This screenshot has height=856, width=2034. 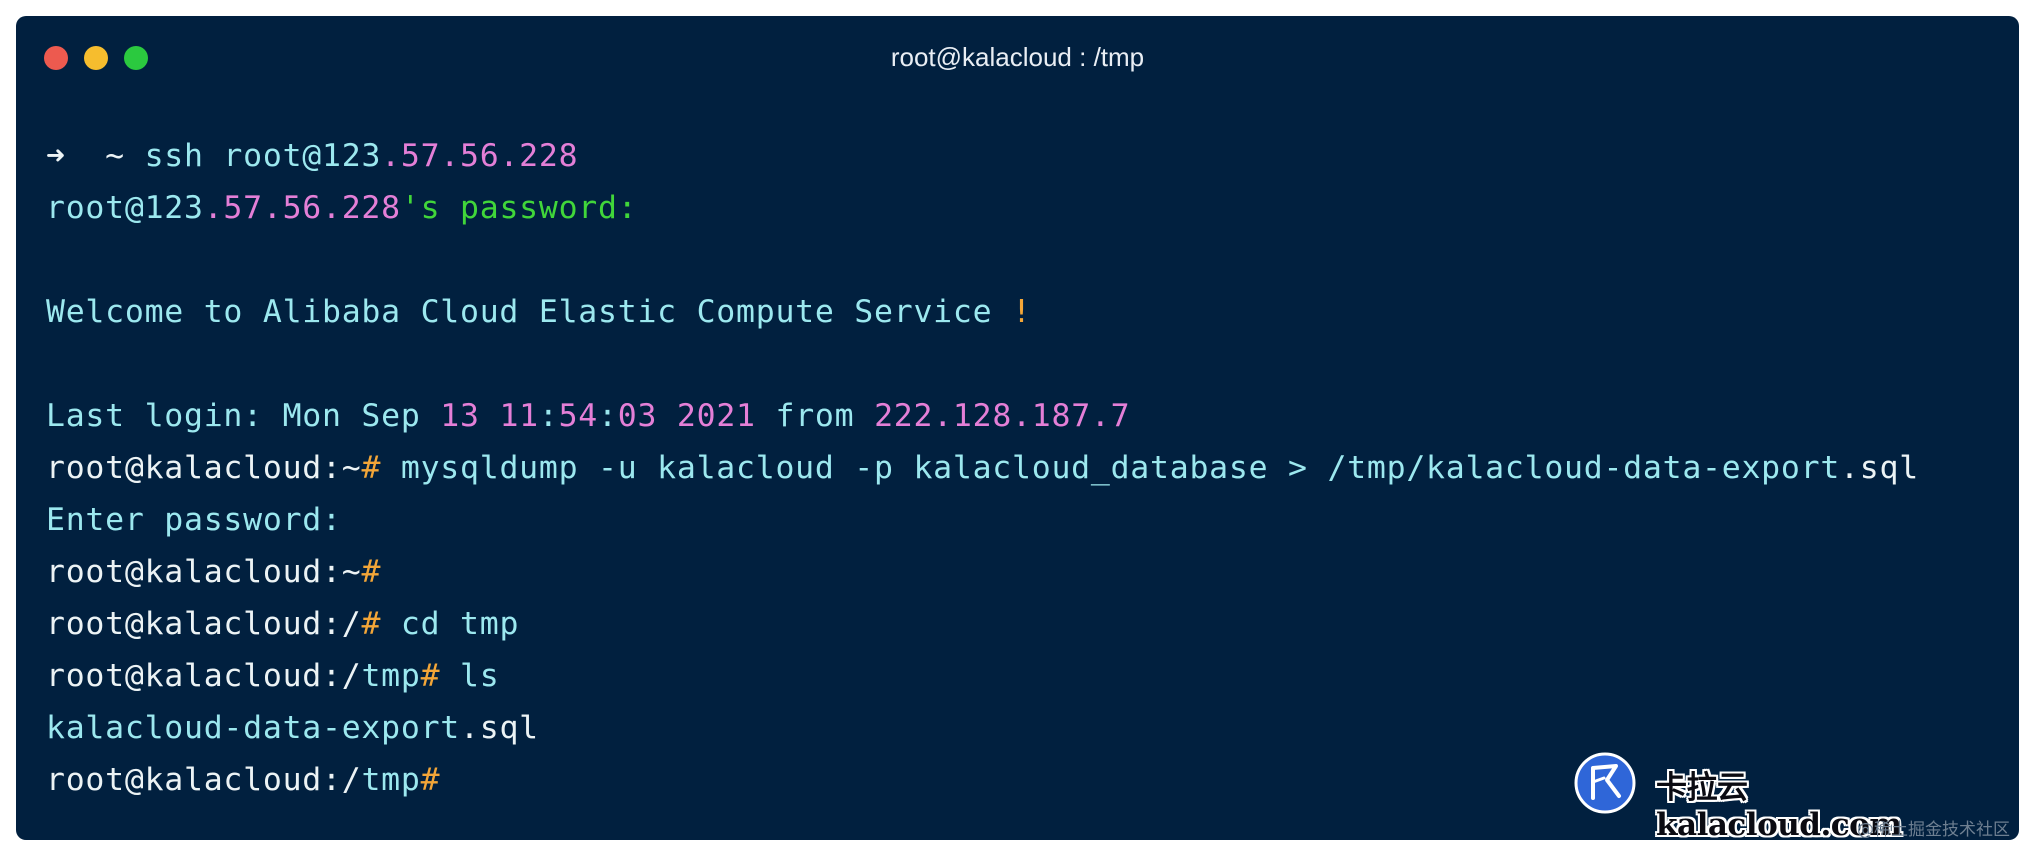 I want to click on terminal-text-run: 's password:, so click(x=519, y=208).